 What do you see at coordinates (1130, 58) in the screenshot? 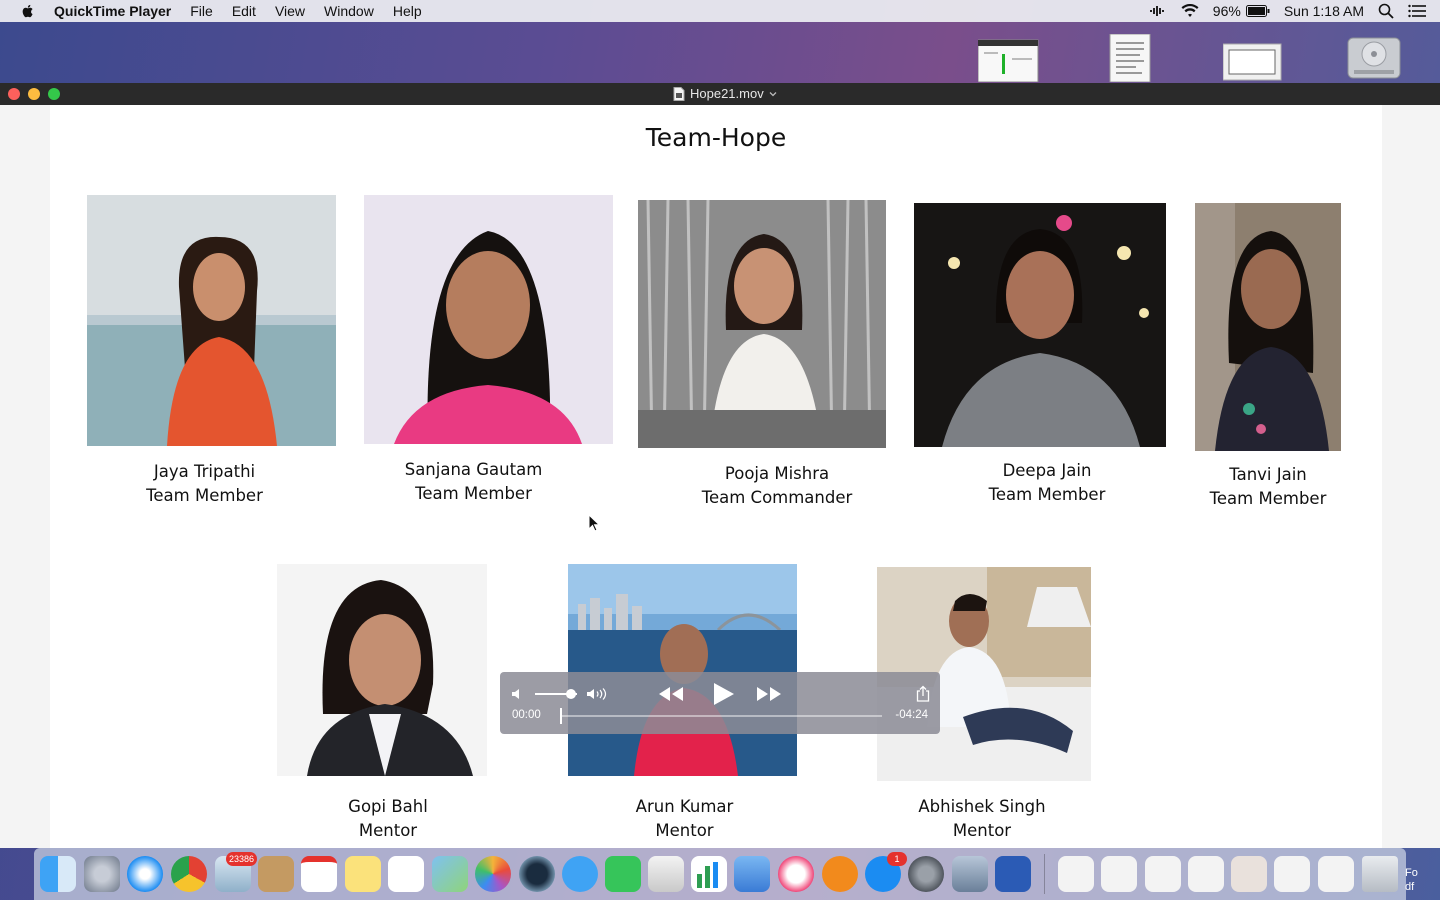
I see `desktop-document-icon` at bounding box center [1130, 58].